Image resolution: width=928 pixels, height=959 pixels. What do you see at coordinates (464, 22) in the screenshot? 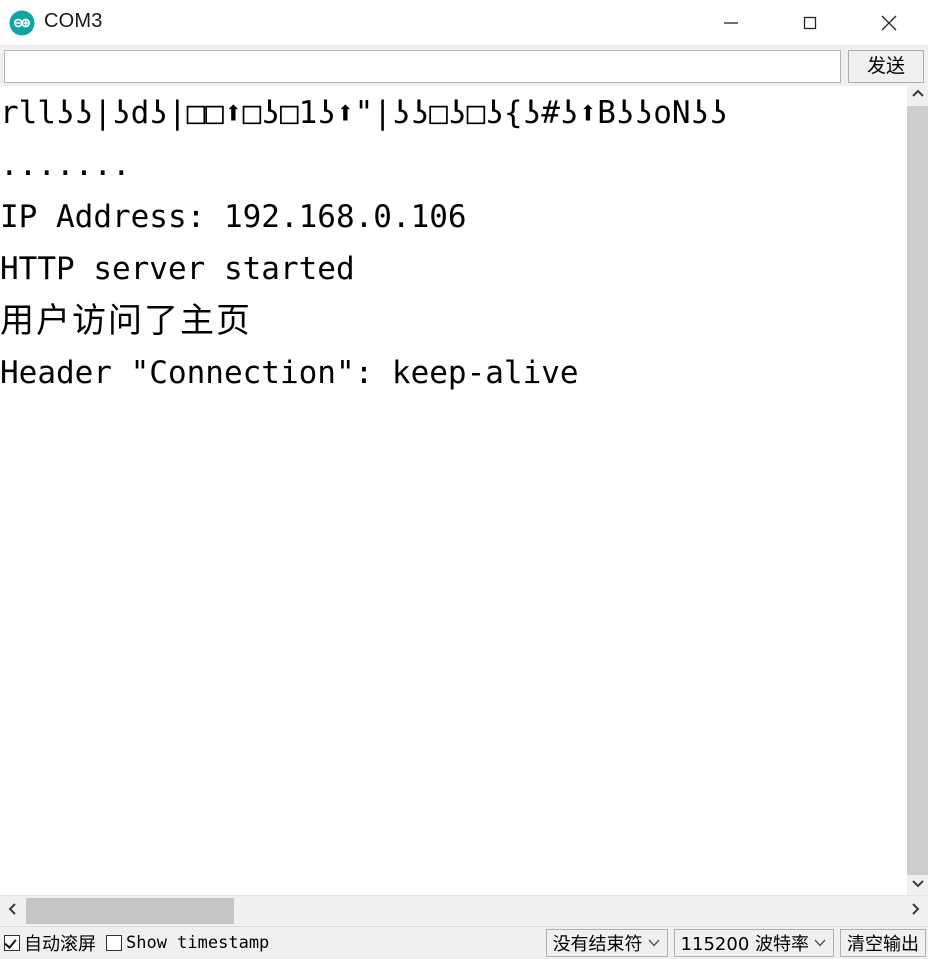
I see `title-bar: COM3` at bounding box center [464, 22].